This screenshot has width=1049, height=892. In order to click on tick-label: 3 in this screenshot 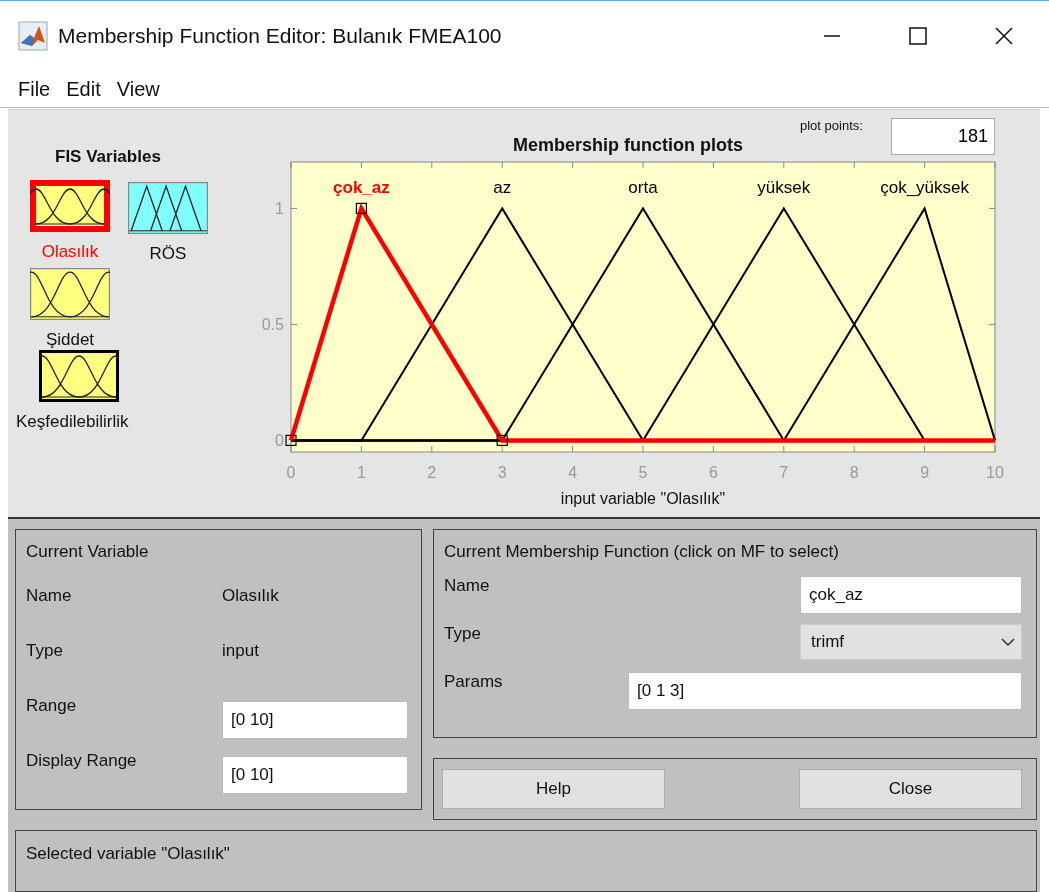, I will do `click(502, 472)`.